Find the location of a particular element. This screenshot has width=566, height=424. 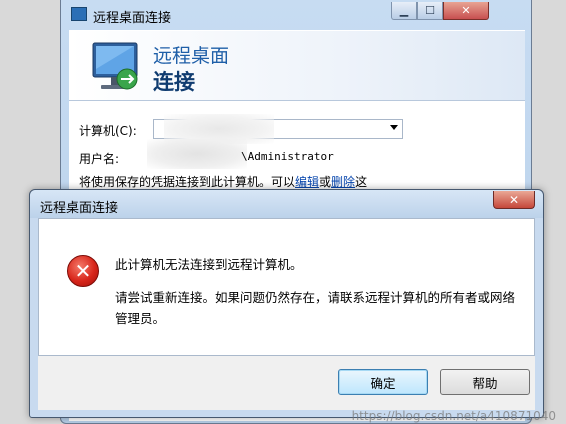

monitor-icon is located at coordinates (115, 66).